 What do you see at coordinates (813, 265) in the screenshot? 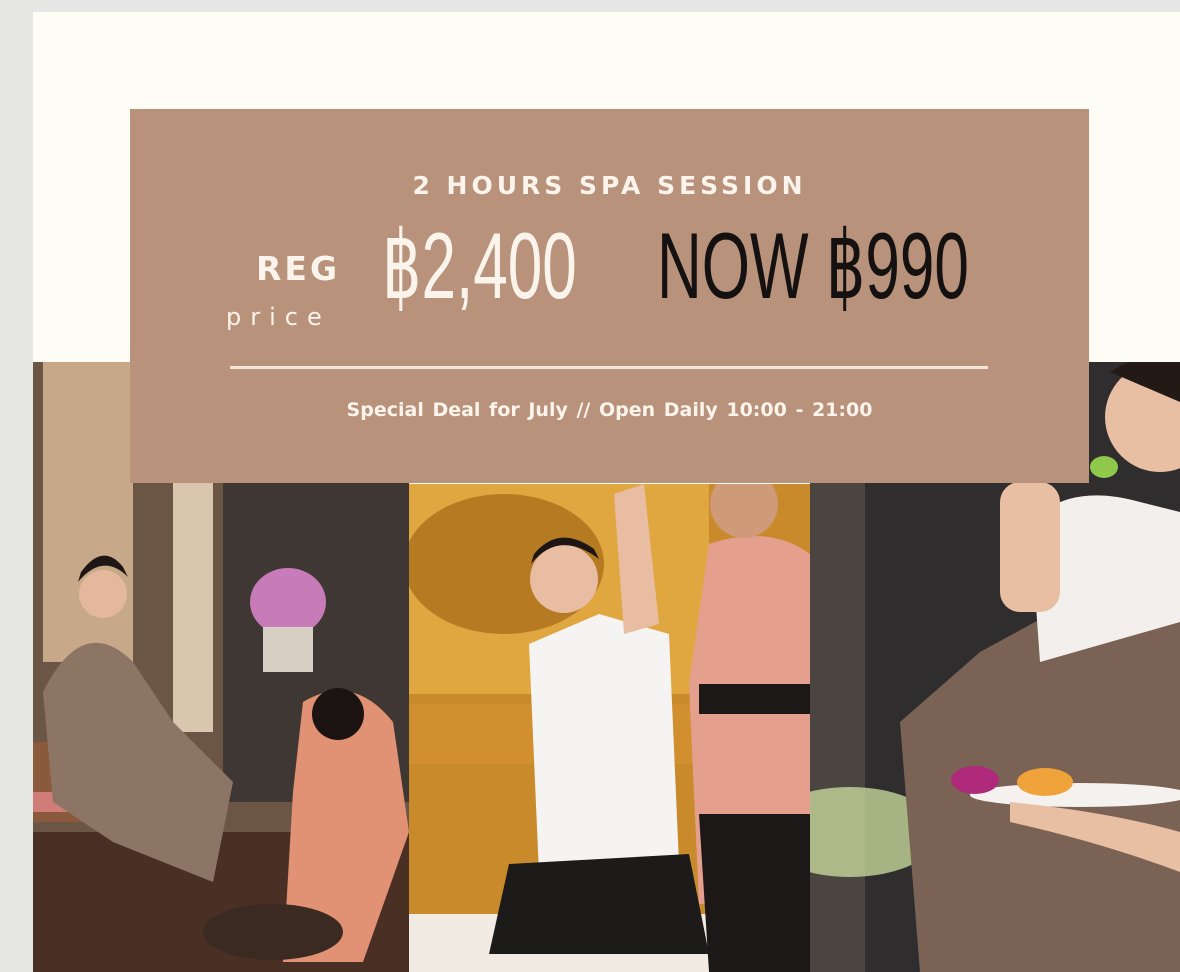
I see `sale-price: NOW ฿990` at bounding box center [813, 265].